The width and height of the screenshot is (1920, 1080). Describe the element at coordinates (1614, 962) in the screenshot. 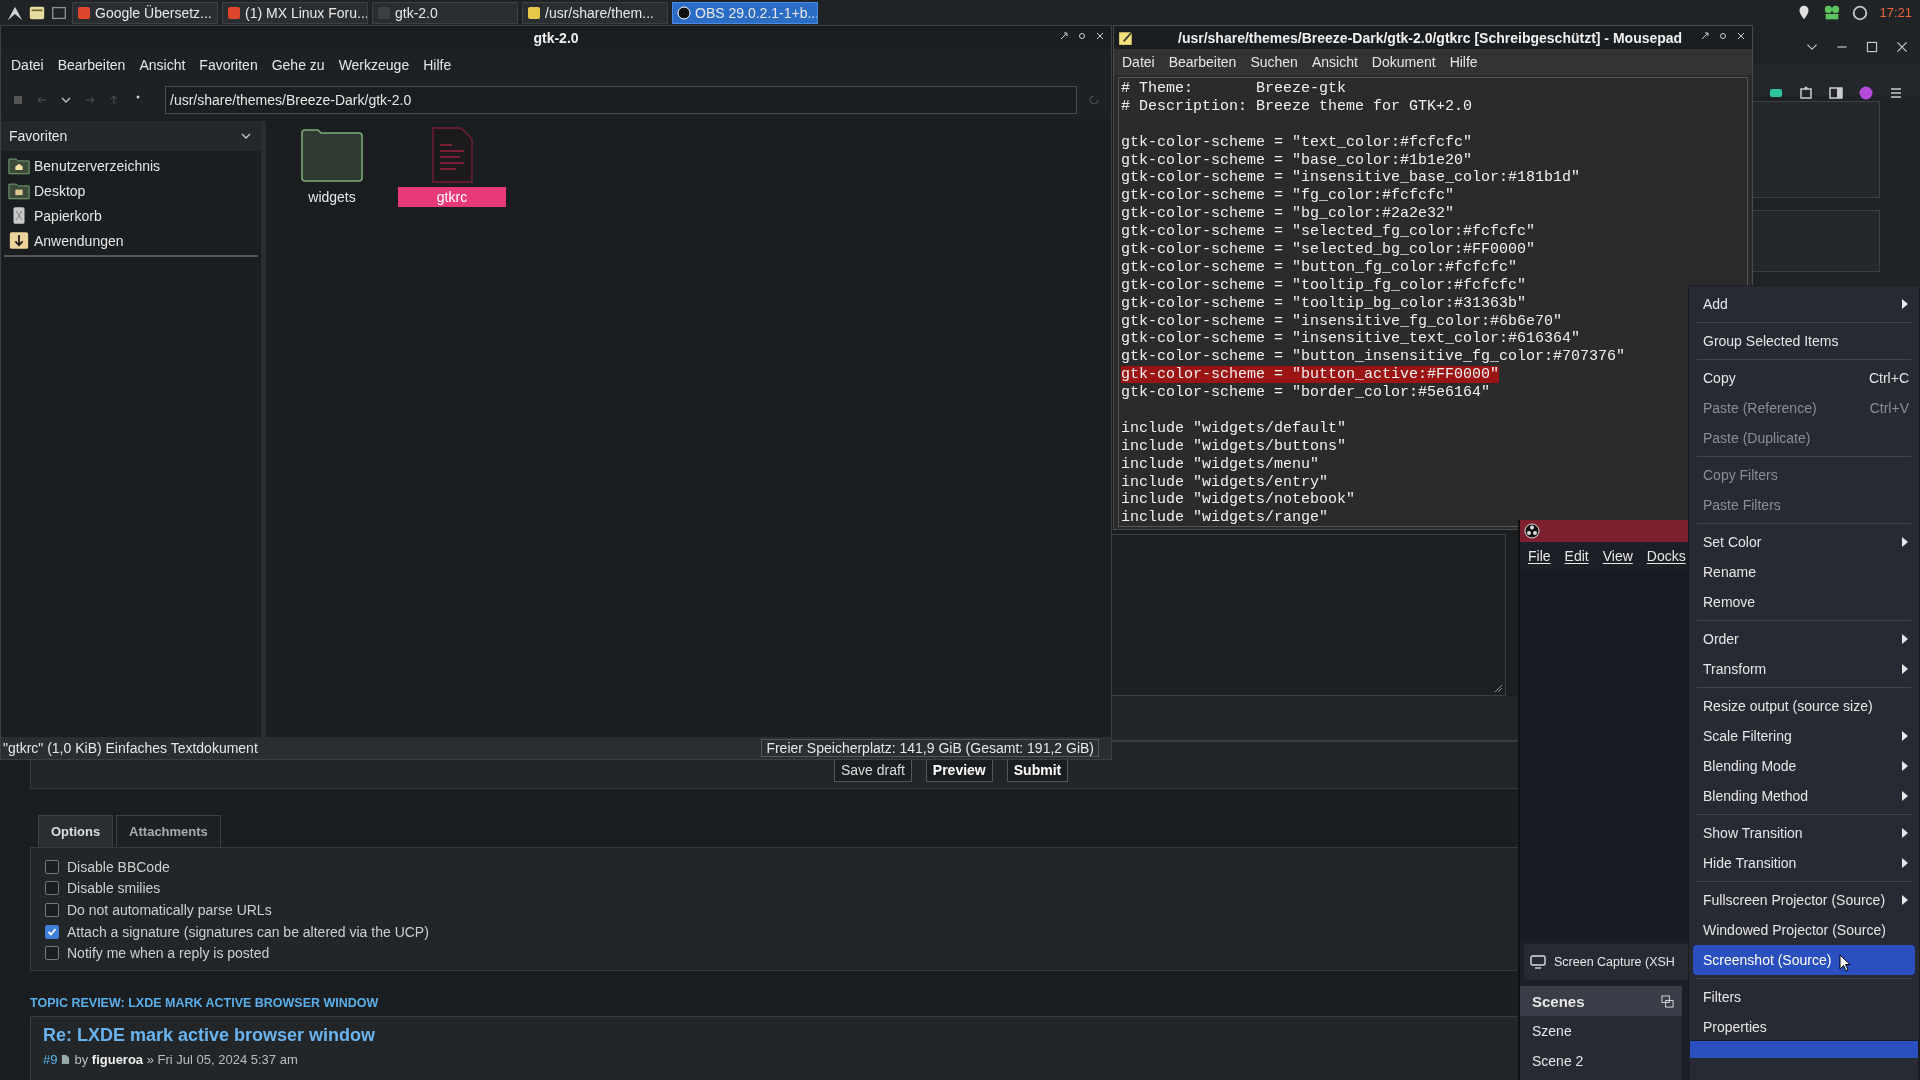

I see `source-item: Screen Capture (XSH` at that location.